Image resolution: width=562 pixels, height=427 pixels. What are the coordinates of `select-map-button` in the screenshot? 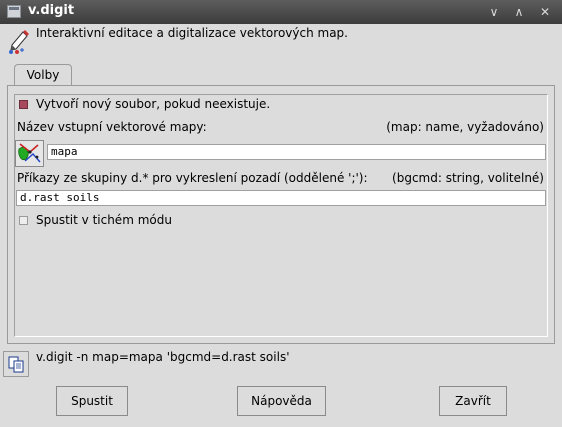 It's located at (29, 153).